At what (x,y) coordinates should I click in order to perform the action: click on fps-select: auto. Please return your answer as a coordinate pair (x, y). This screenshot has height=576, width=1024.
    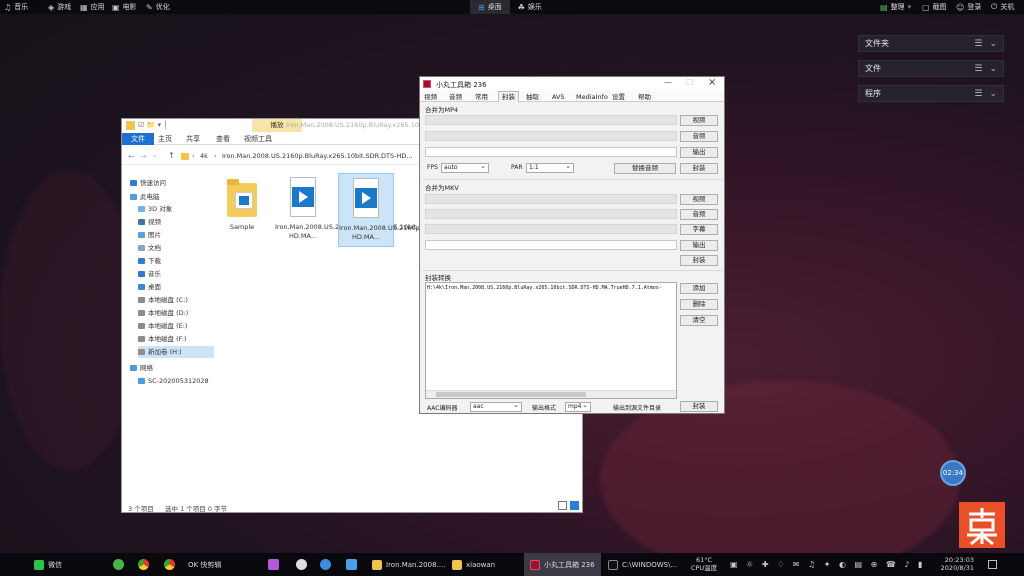
    Looking at the image, I should click on (465, 167).